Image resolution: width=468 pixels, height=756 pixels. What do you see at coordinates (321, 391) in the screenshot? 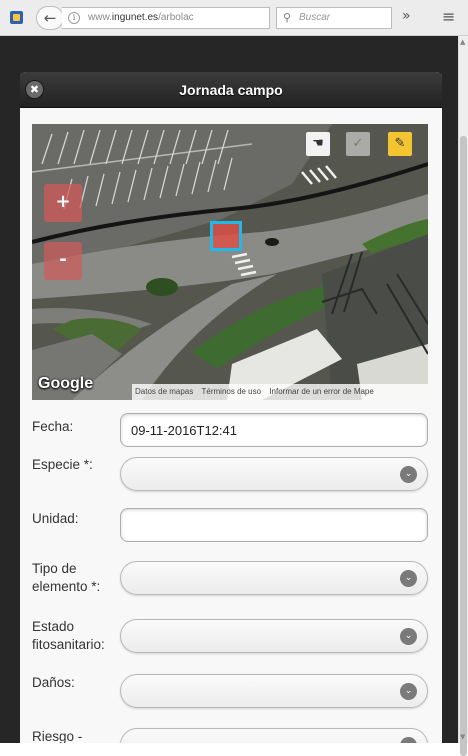
I see `report-error-link: Informar de un error de Mape` at bounding box center [321, 391].